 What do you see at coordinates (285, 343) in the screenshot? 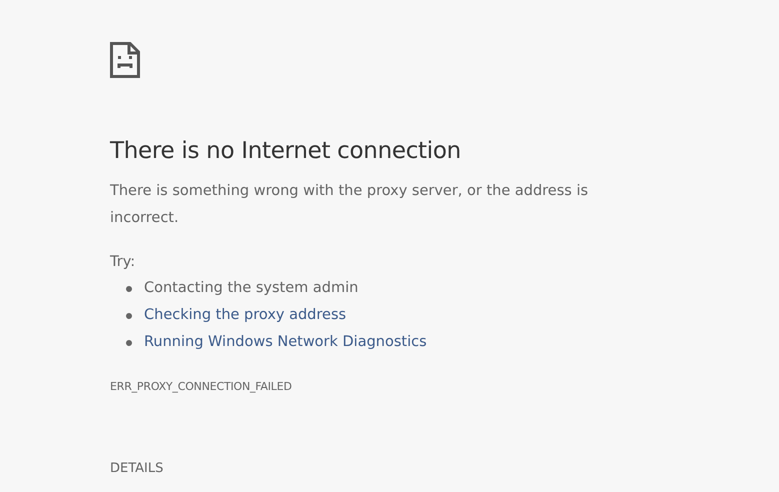
I see `suggestion-link: Running Windows Network Diagnostics` at bounding box center [285, 343].